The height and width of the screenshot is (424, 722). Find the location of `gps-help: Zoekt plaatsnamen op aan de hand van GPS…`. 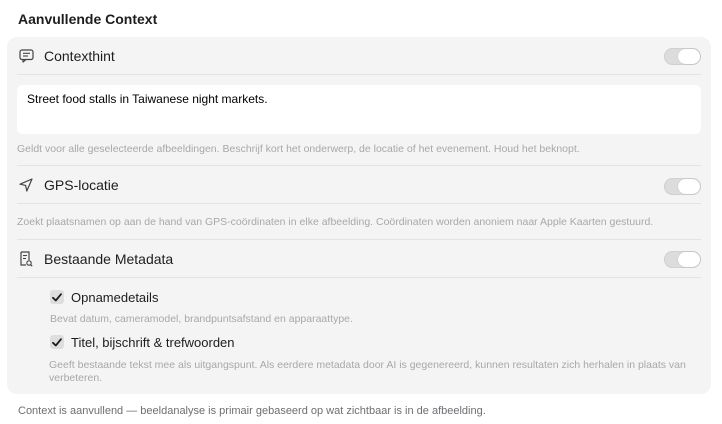

gps-help: Zoekt plaatsnamen op aan de hand van GPS… is located at coordinates (335, 222).